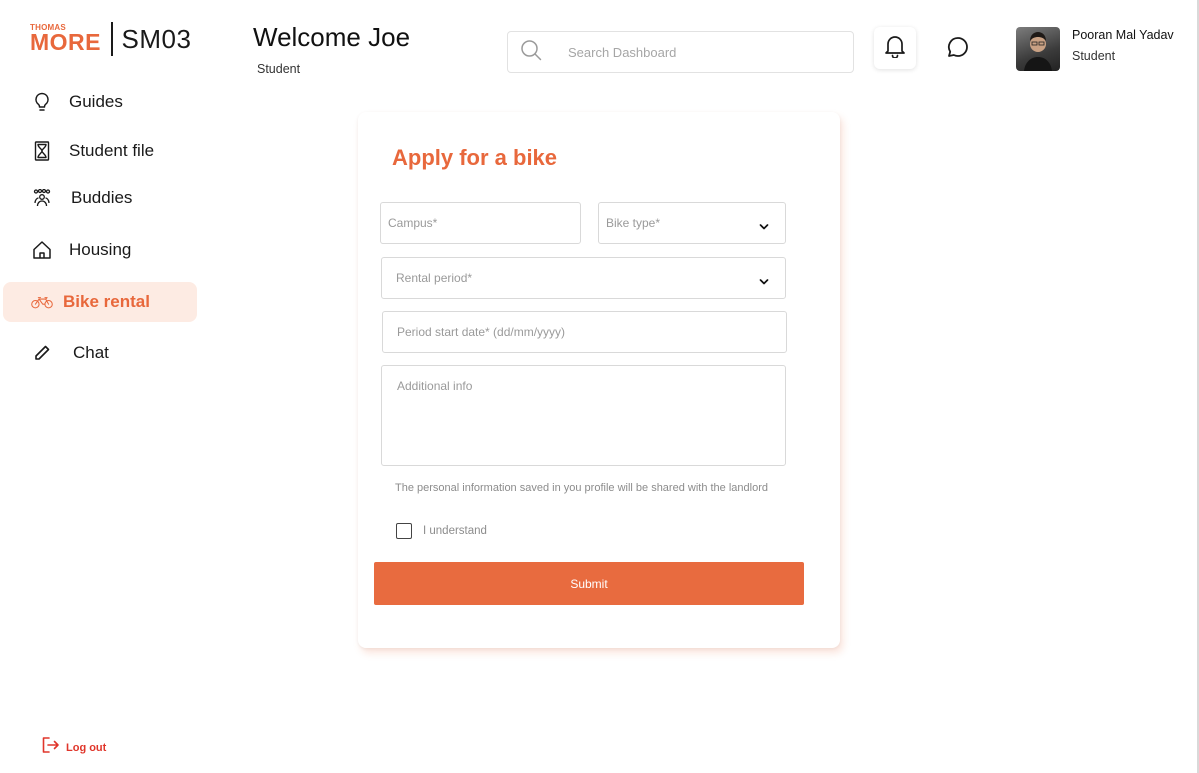 The height and width of the screenshot is (773, 1199). What do you see at coordinates (583, 278) in the screenshot?
I see `rental-period-select: Rental period*` at bounding box center [583, 278].